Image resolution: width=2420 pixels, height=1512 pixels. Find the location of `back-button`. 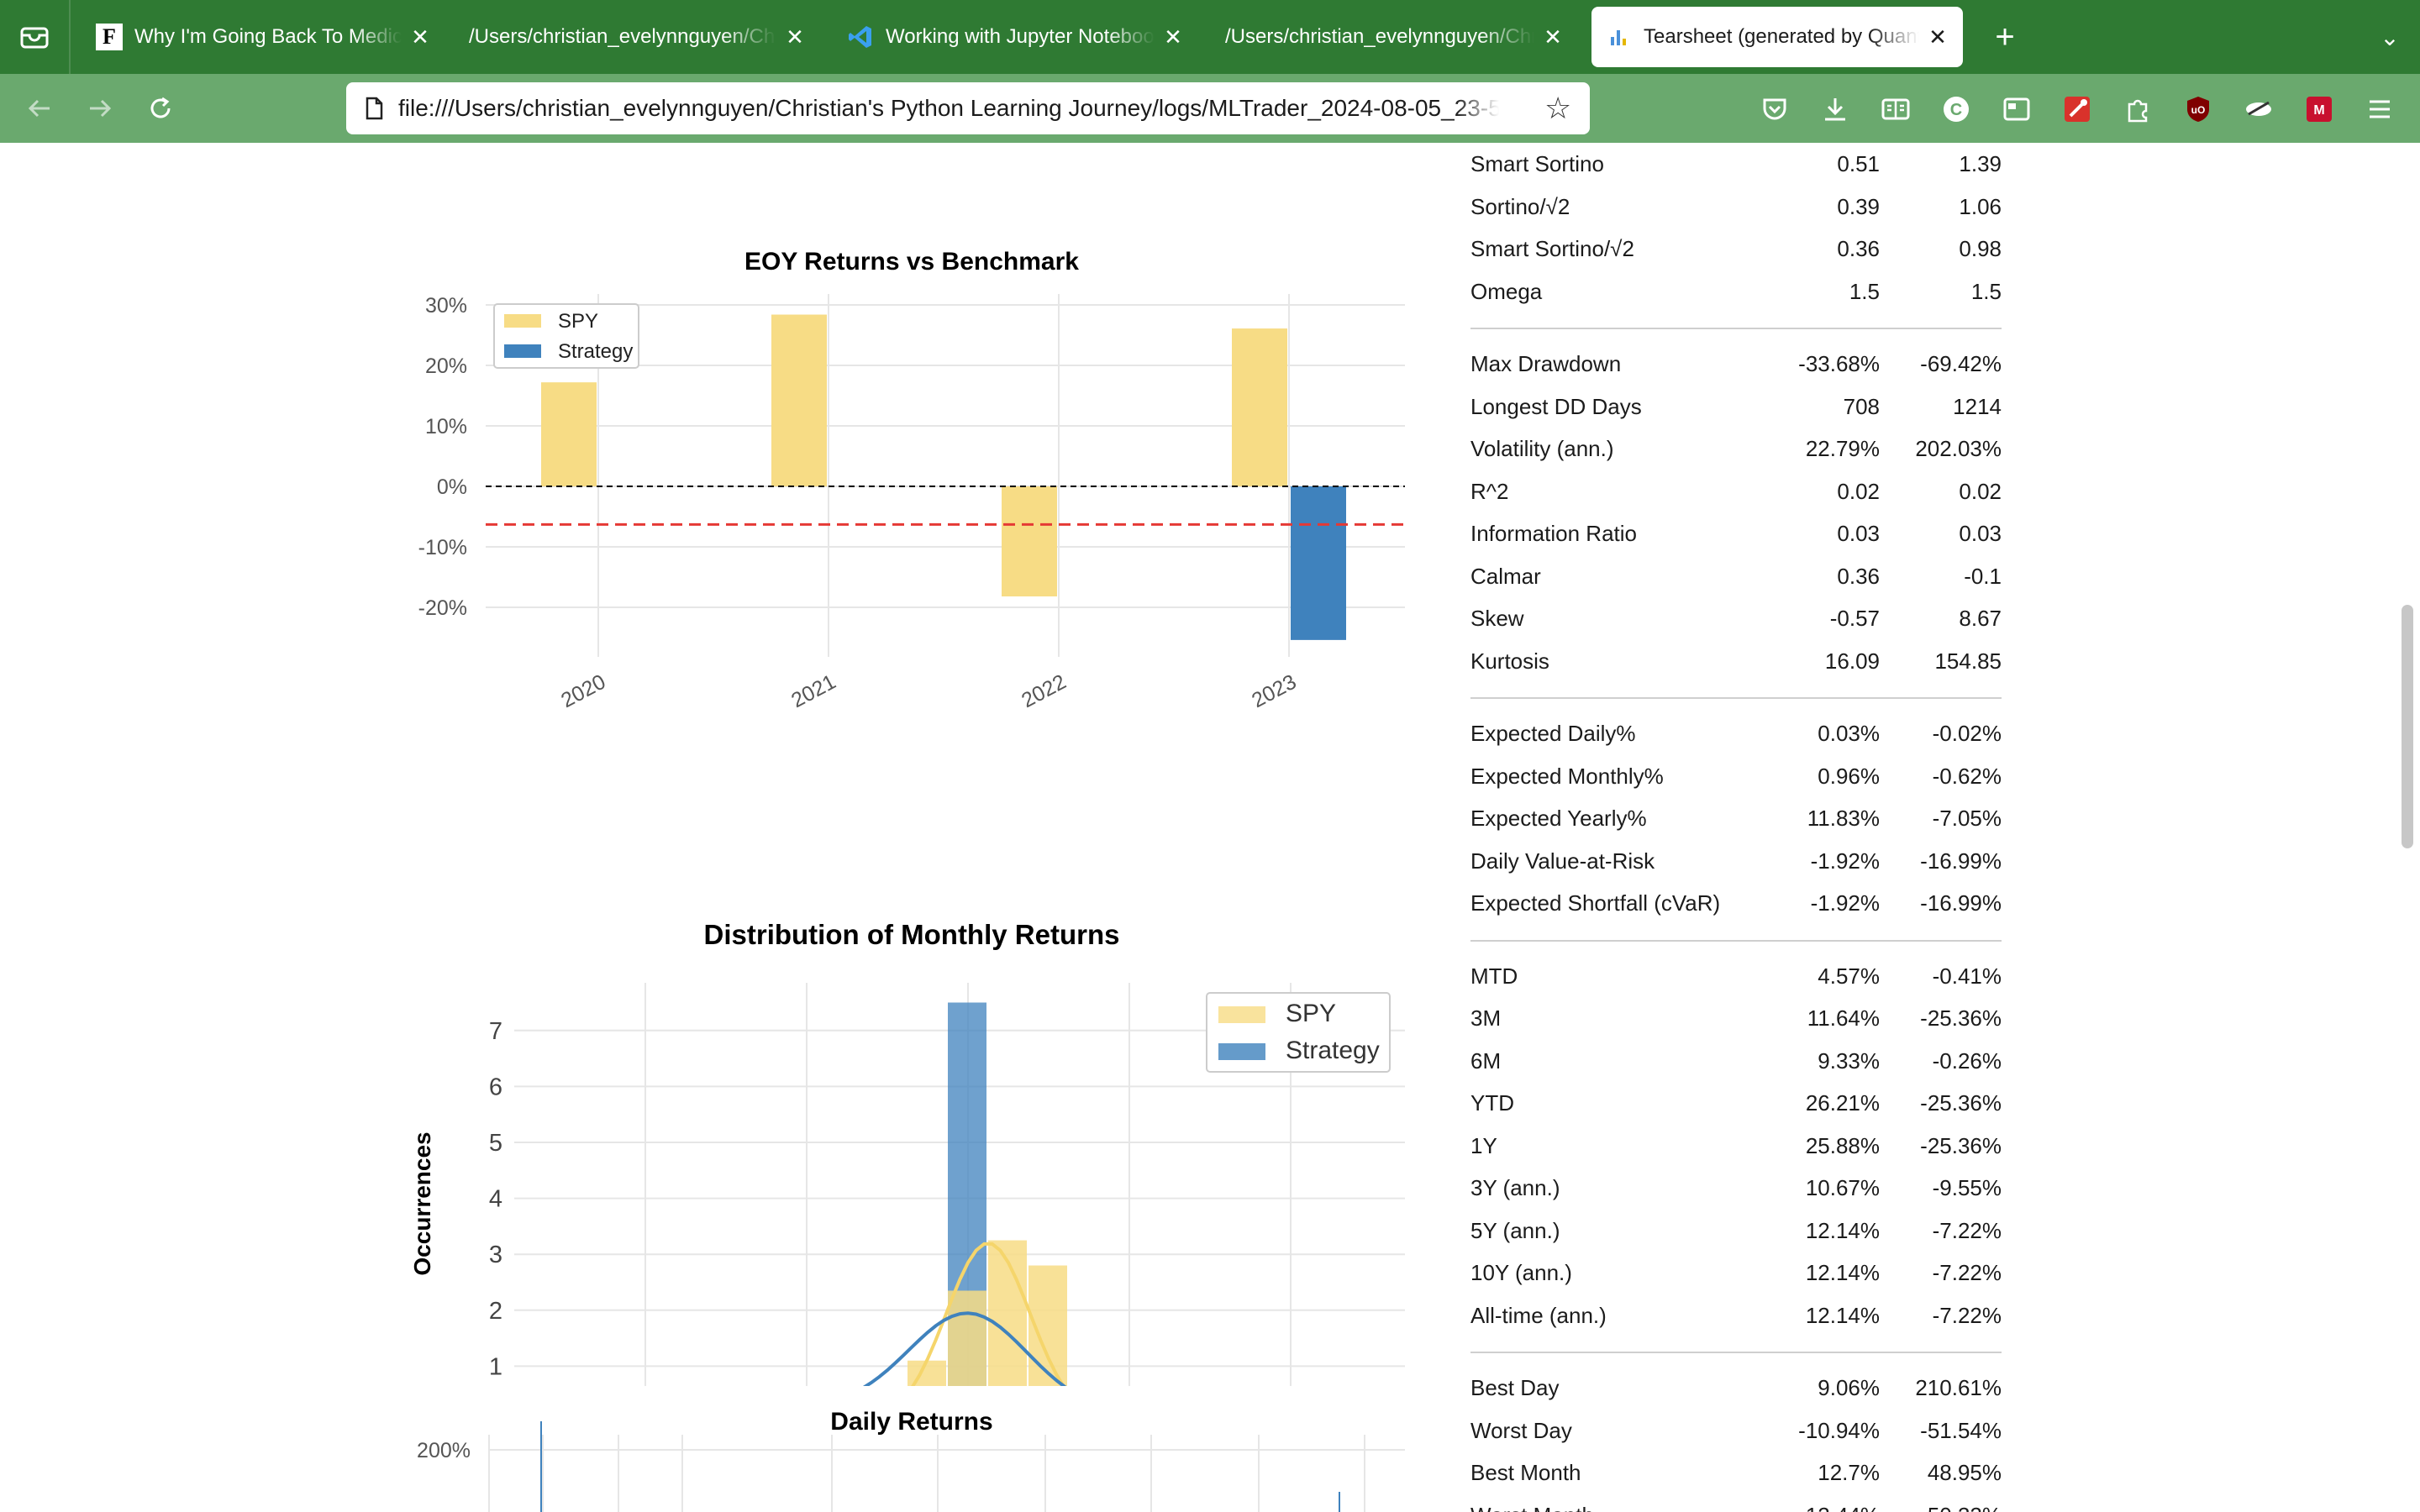

back-button is located at coordinates (39, 108).